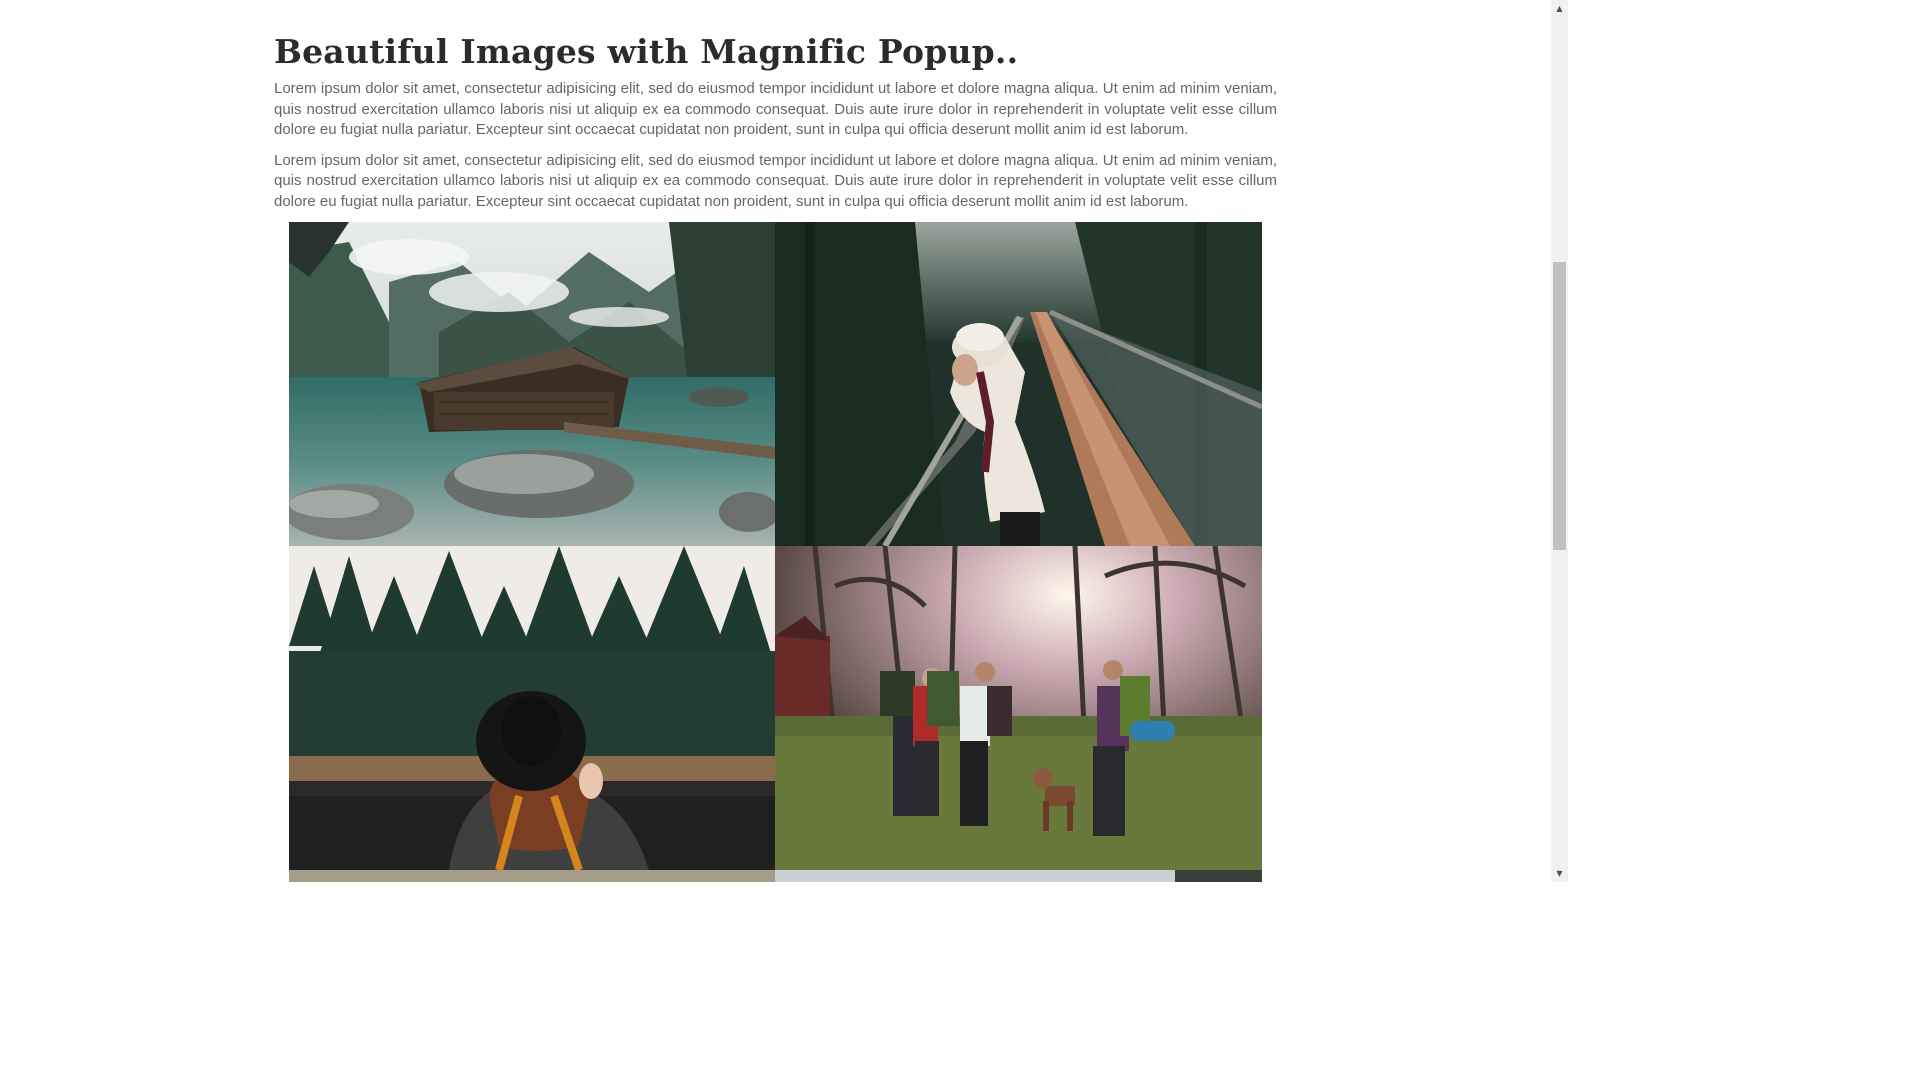  Describe the element at coordinates (1559, 873) in the screenshot. I see `scroll-down-arrow-icon: ▼` at that location.